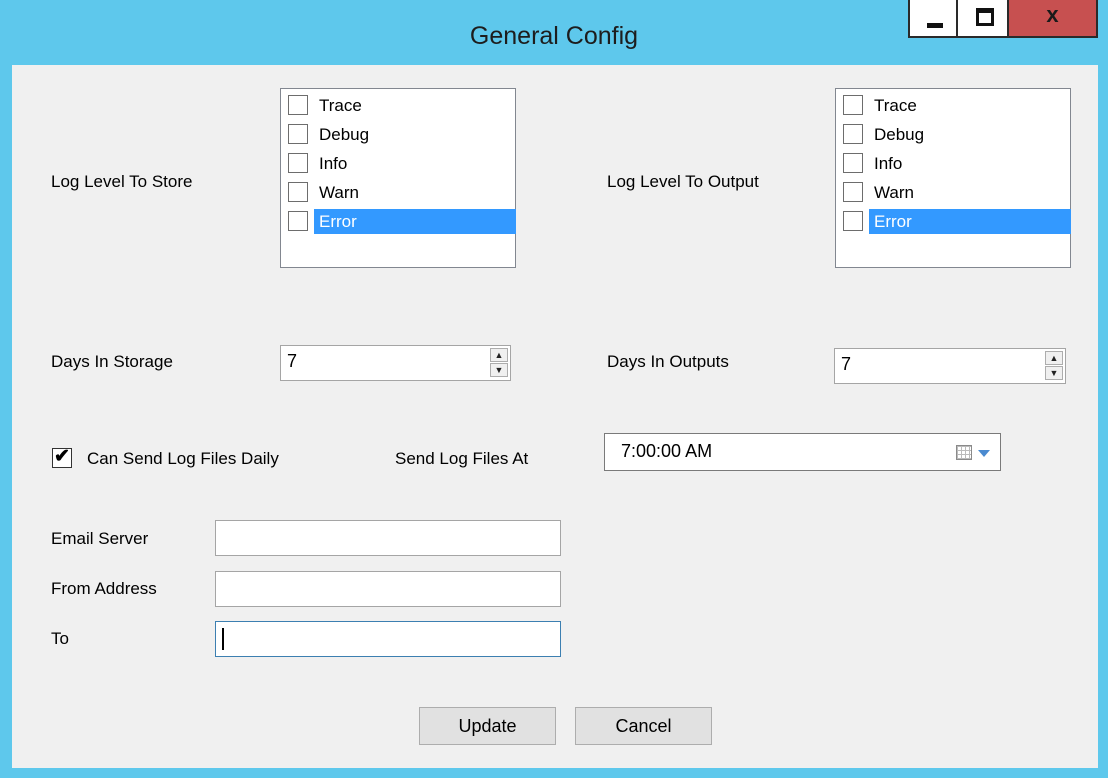 The image size is (1108, 778). I want to click on output-debug-checkbox, so click(853, 134).